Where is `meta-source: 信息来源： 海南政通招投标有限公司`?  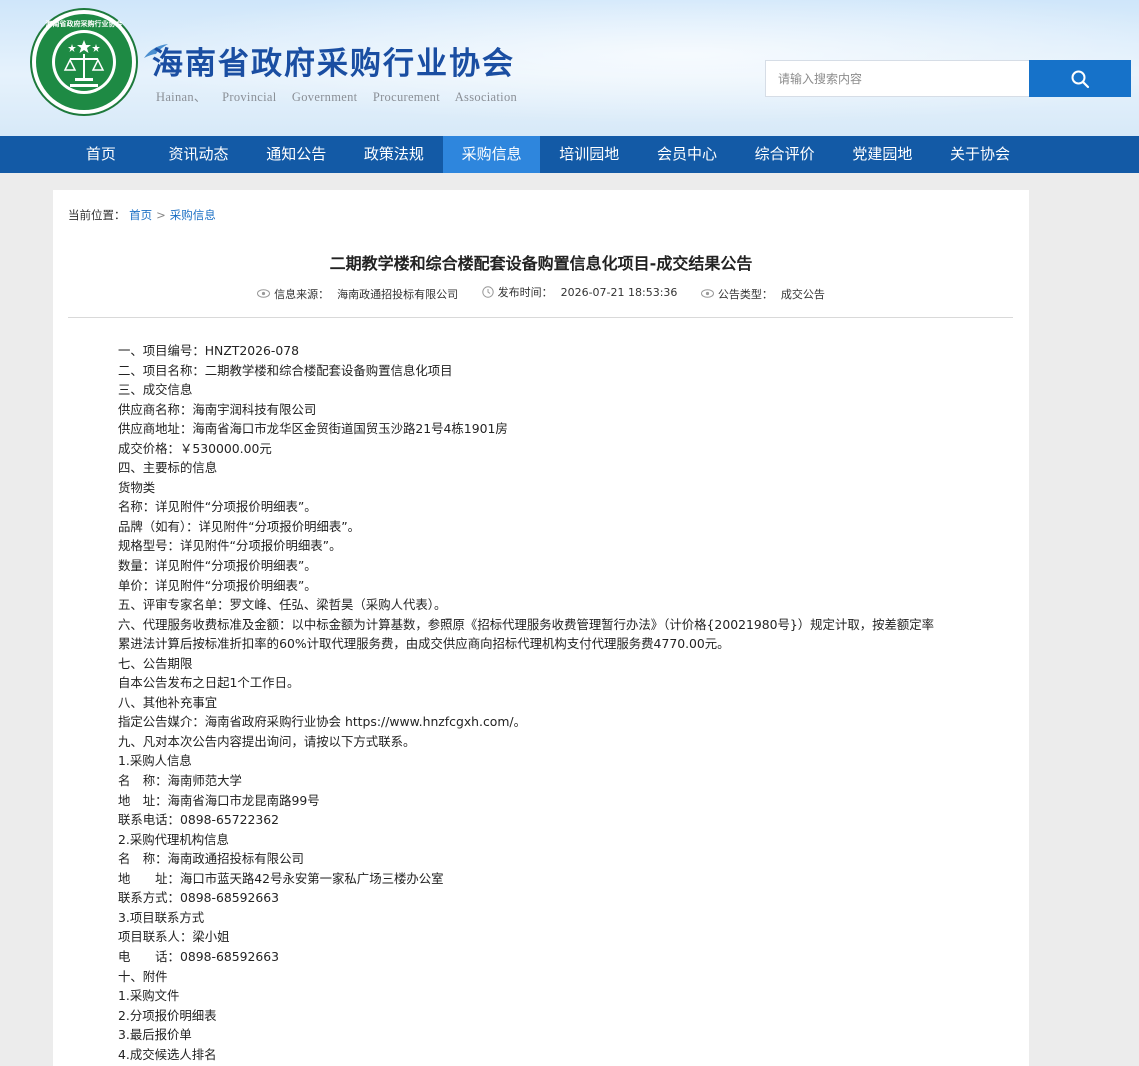 meta-source: 信息来源： 海南政通招投标有限公司 is located at coordinates (357, 294).